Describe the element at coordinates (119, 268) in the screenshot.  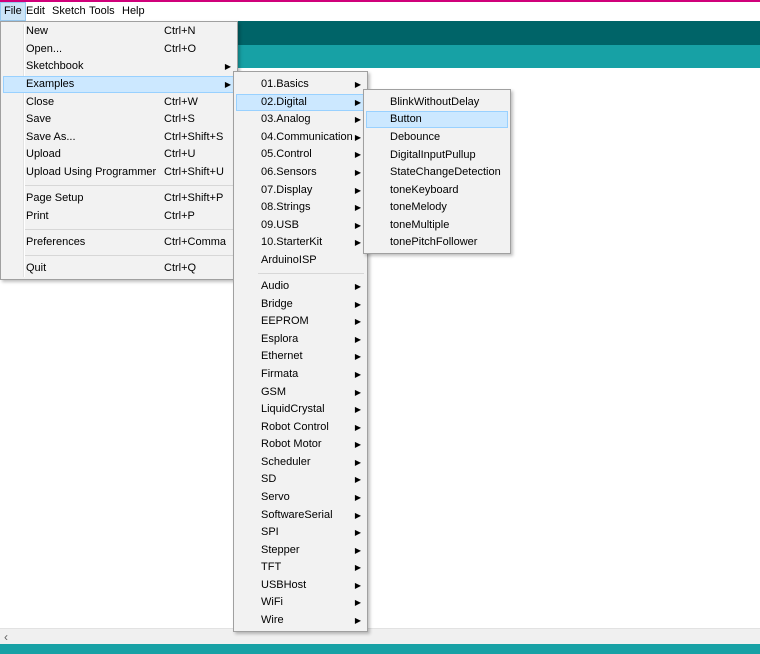
I see `menu-item-quit: Quit Ctrl+Q` at that location.